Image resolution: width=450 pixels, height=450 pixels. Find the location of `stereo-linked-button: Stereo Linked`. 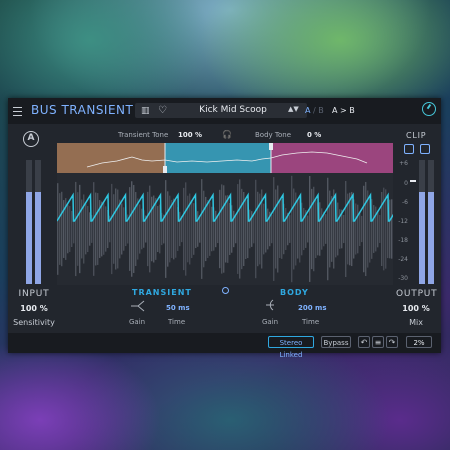

stereo-linked-button: Stereo Linked is located at coordinates (291, 347).